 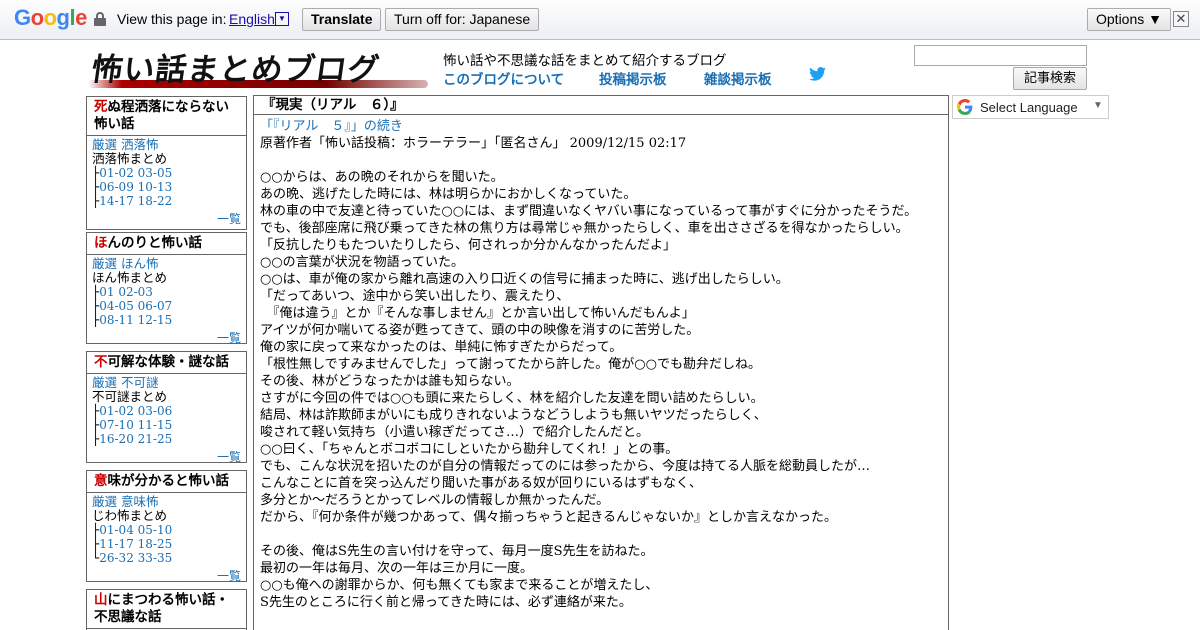 What do you see at coordinates (166, 292) in the screenshot?
I see `range-link-row: ├01 02-03` at bounding box center [166, 292].